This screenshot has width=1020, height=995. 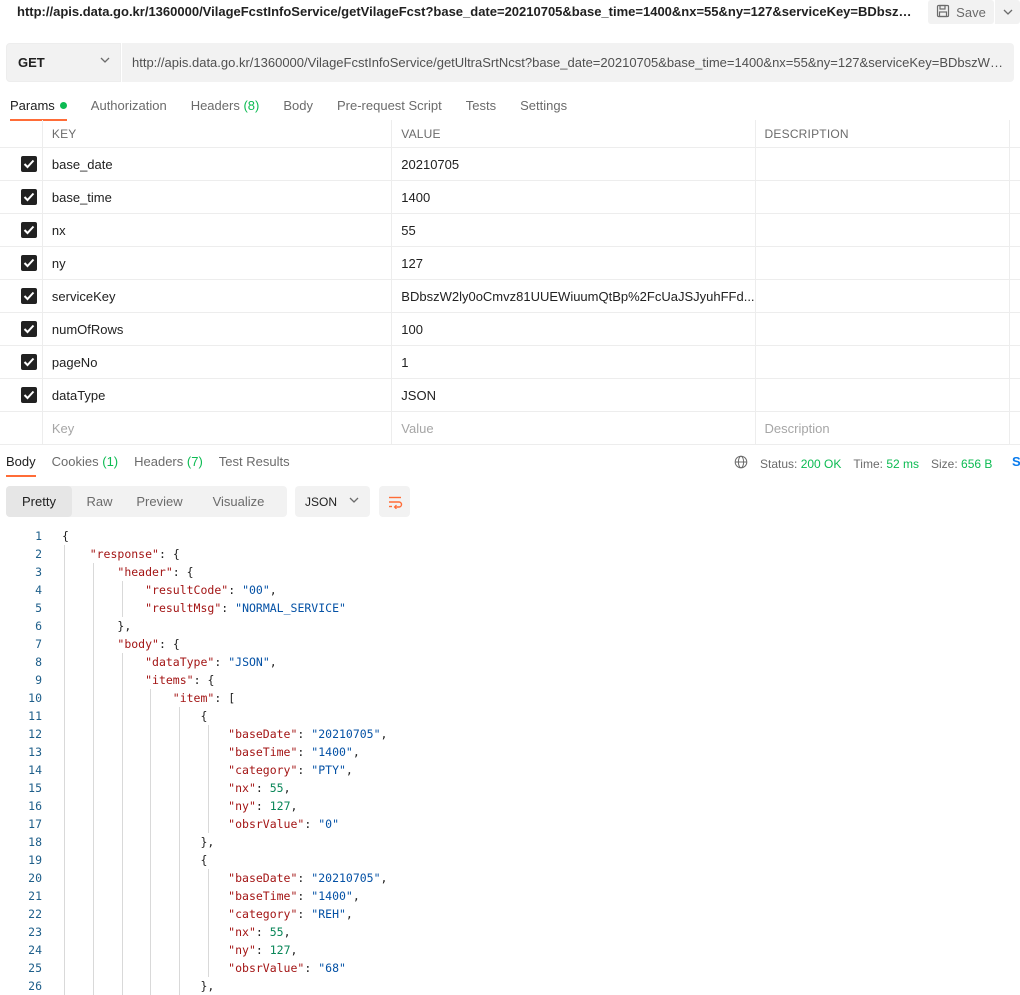 What do you see at coordinates (821, 463) in the screenshot?
I see `status-code: 200 OK` at bounding box center [821, 463].